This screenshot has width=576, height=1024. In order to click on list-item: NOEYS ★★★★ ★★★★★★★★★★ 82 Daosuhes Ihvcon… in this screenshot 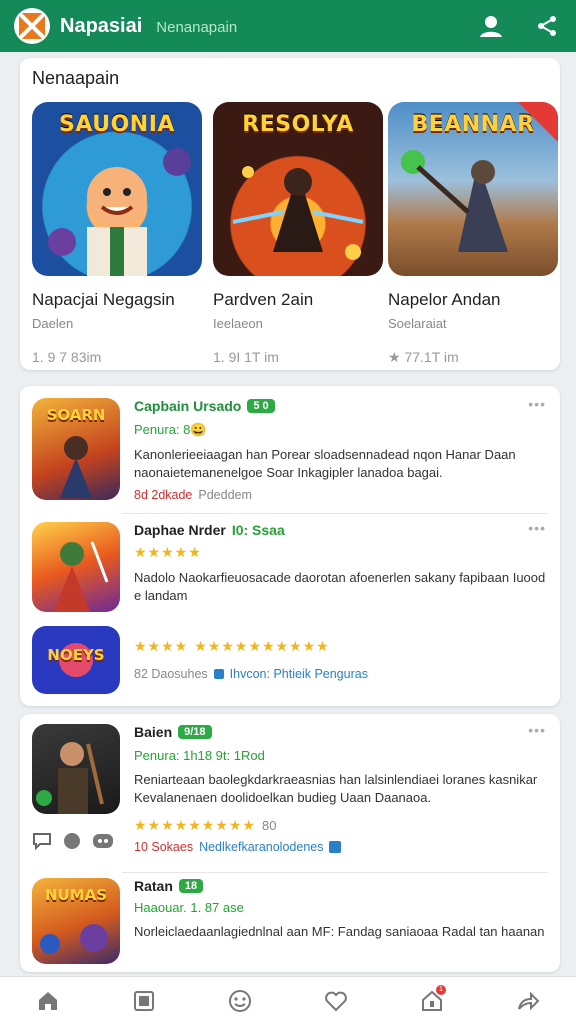, I will do `click(290, 662)`.